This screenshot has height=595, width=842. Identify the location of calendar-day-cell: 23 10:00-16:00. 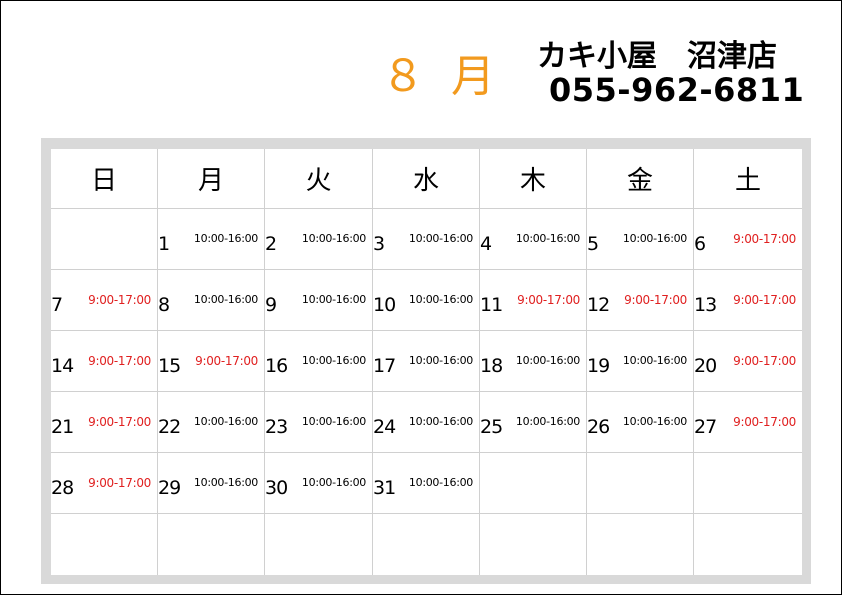
(319, 422).